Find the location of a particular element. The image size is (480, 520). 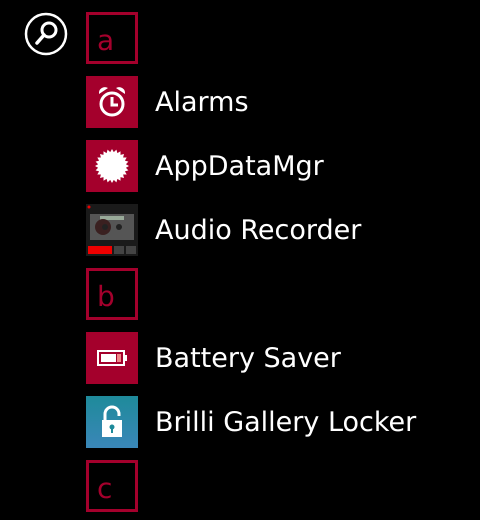

app-name: Brilli Gallery Locker is located at coordinates (285, 422).